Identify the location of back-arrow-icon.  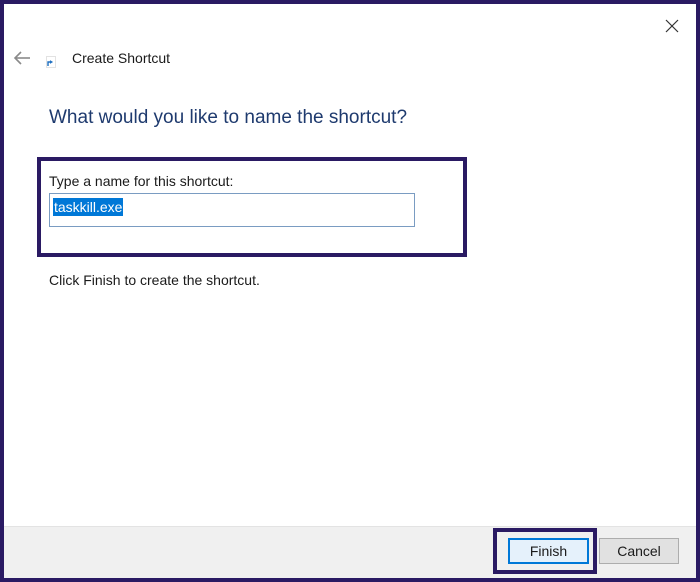
(21, 58).